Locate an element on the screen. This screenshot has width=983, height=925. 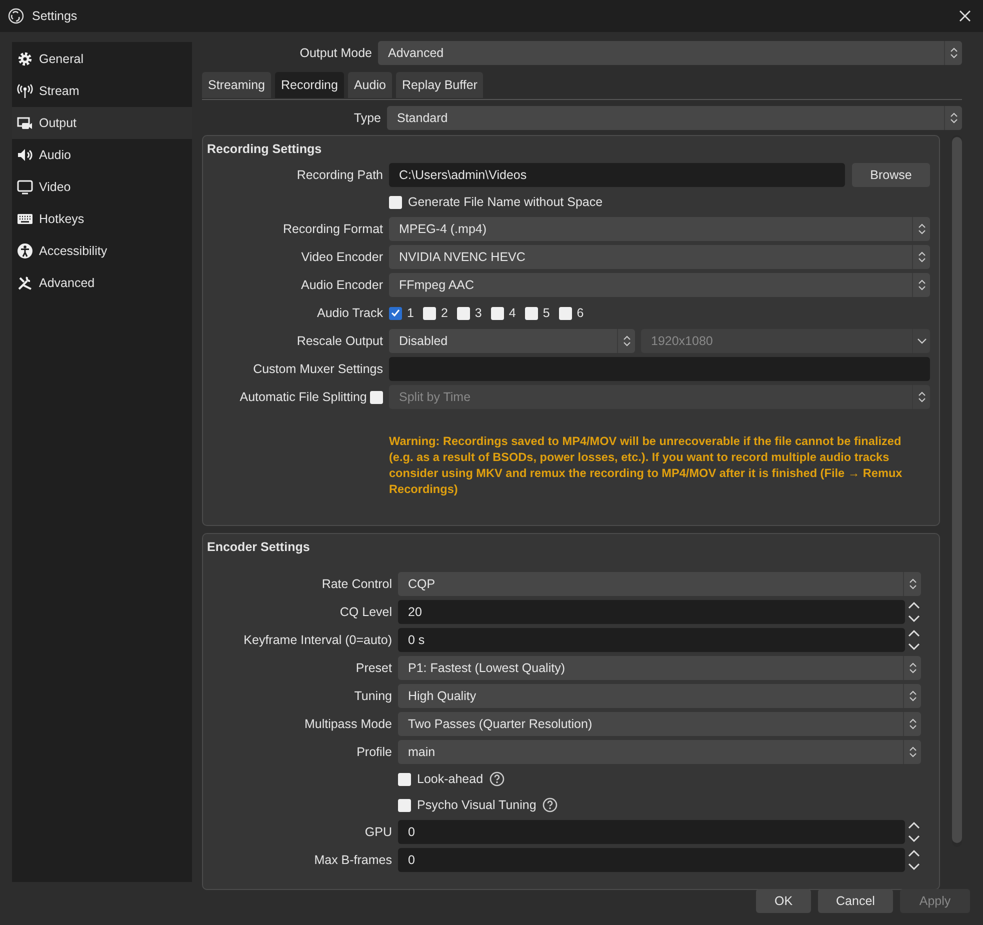
number-field: 0 s is located at coordinates (651, 640).